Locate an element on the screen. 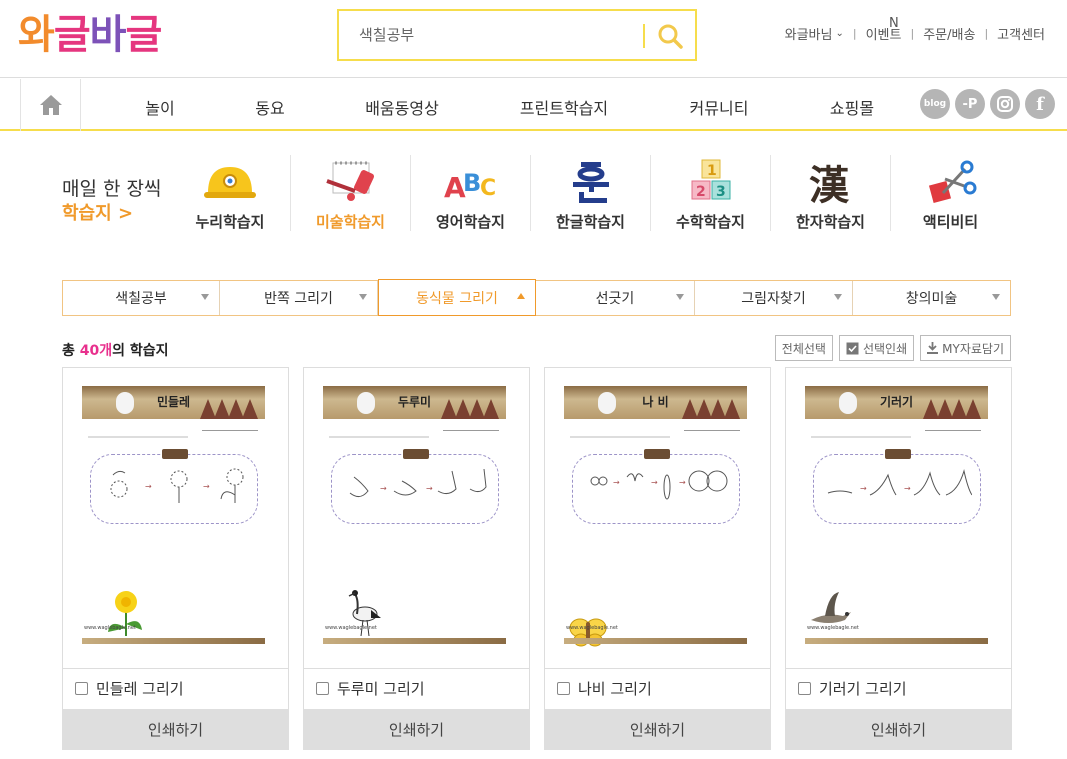 The width and height of the screenshot is (1067, 759). worksheet-thumbnail: 민들레 → → www.waglebagle.net is located at coordinates (173, 517).